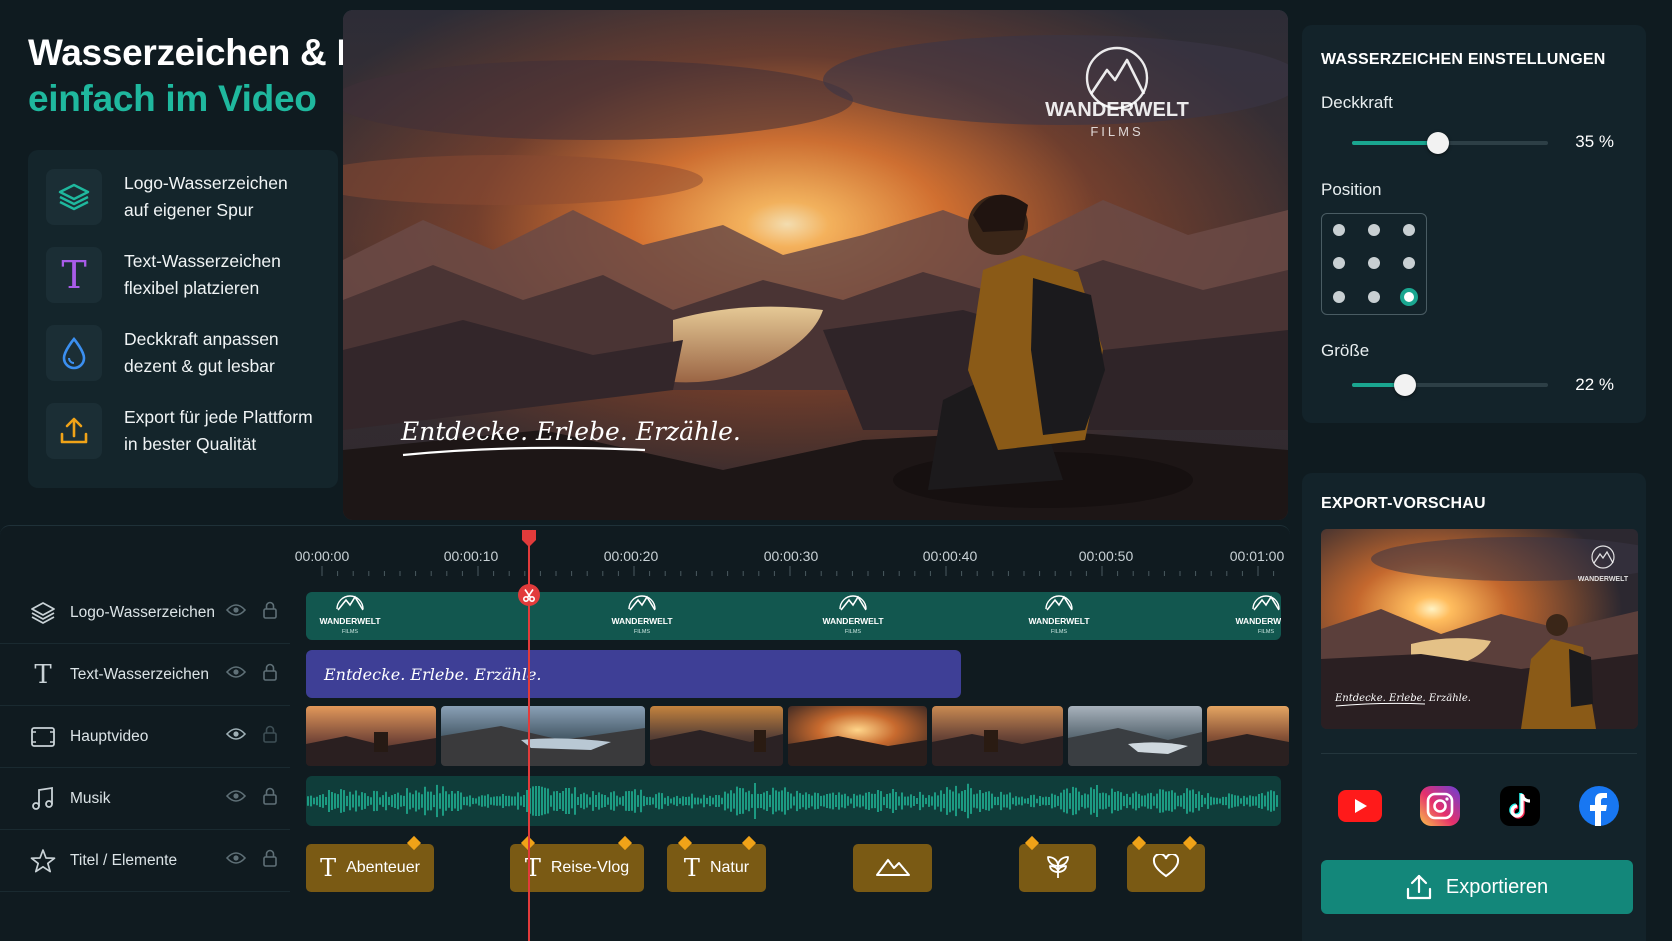 This screenshot has height=941, width=1672. Describe the element at coordinates (529, 595) in the screenshot. I see `scissors-icon` at that location.